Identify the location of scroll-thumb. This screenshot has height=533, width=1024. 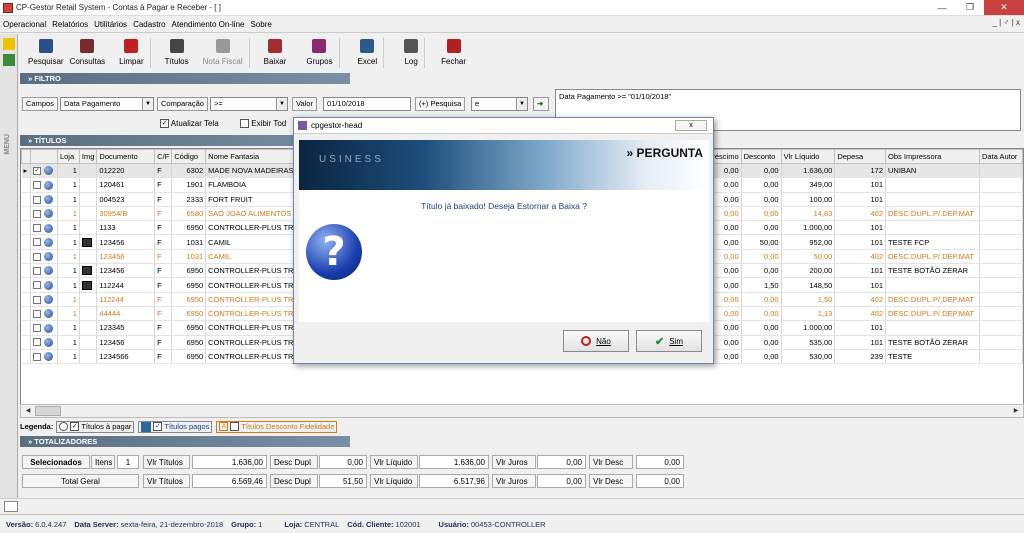
(48, 411).